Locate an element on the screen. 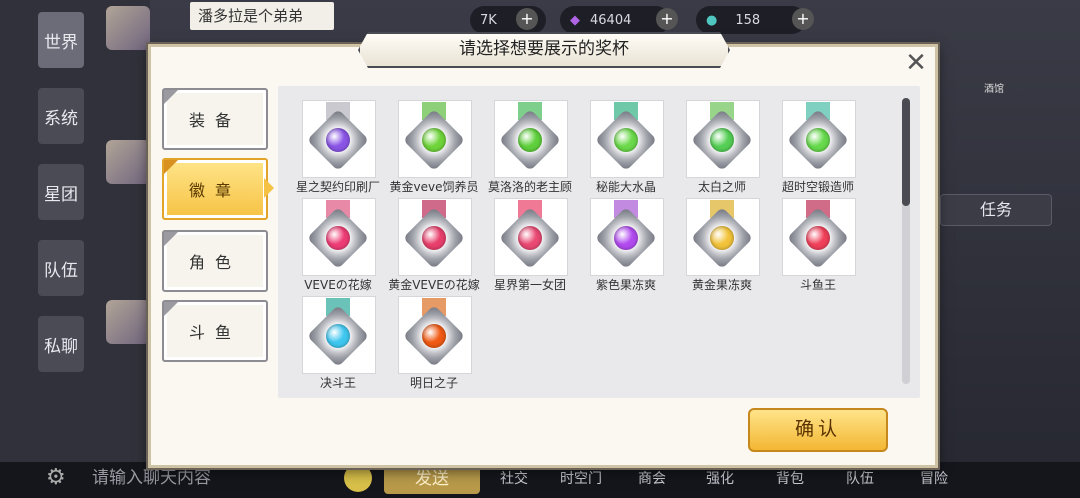  send-button: 发送 is located at coordinates (432, 479).